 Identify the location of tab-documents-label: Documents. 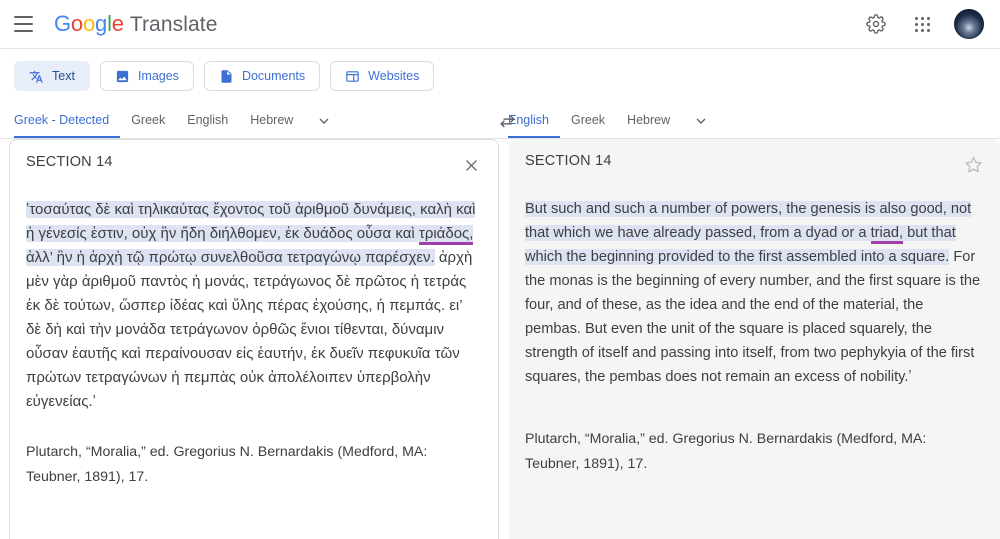
(273, 76).